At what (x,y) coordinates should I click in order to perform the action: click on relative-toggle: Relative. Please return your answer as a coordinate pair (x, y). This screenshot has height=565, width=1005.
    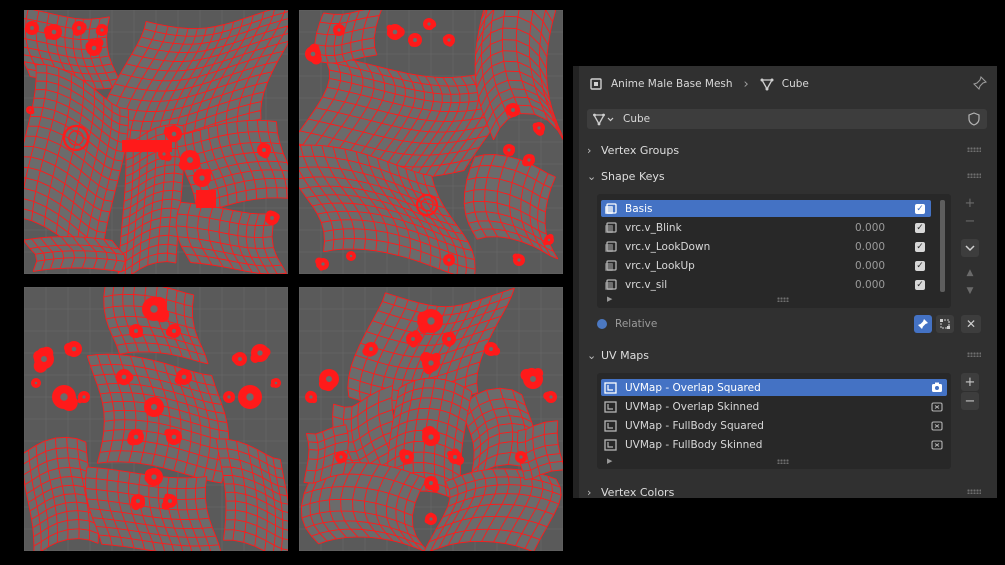
    Looking at the image, I should click on (627, 324).